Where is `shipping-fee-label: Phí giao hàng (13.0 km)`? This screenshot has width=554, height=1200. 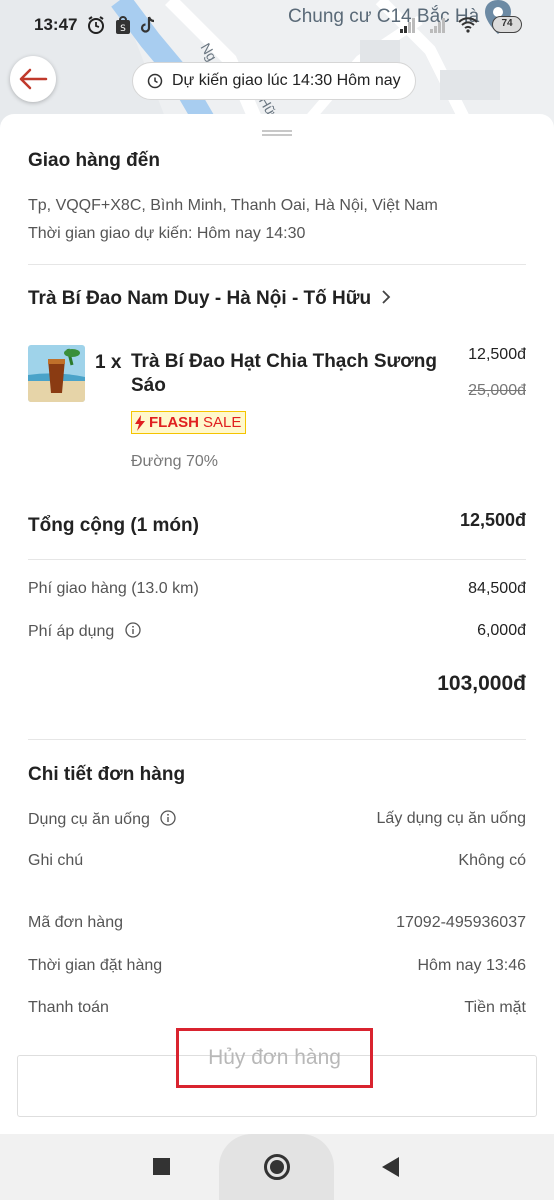 shipping-fee-label: Phí giao hàng (13.0 km) is located at coordinates (113, 588).